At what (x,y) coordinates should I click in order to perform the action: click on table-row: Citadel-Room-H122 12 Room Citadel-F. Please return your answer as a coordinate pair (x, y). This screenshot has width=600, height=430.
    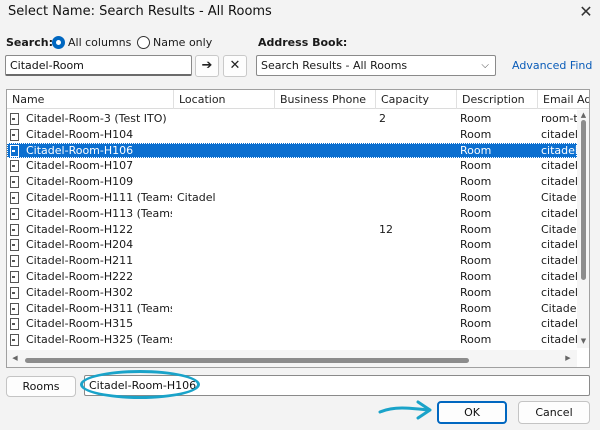
    Looking at the image, I should click on (292, 230).